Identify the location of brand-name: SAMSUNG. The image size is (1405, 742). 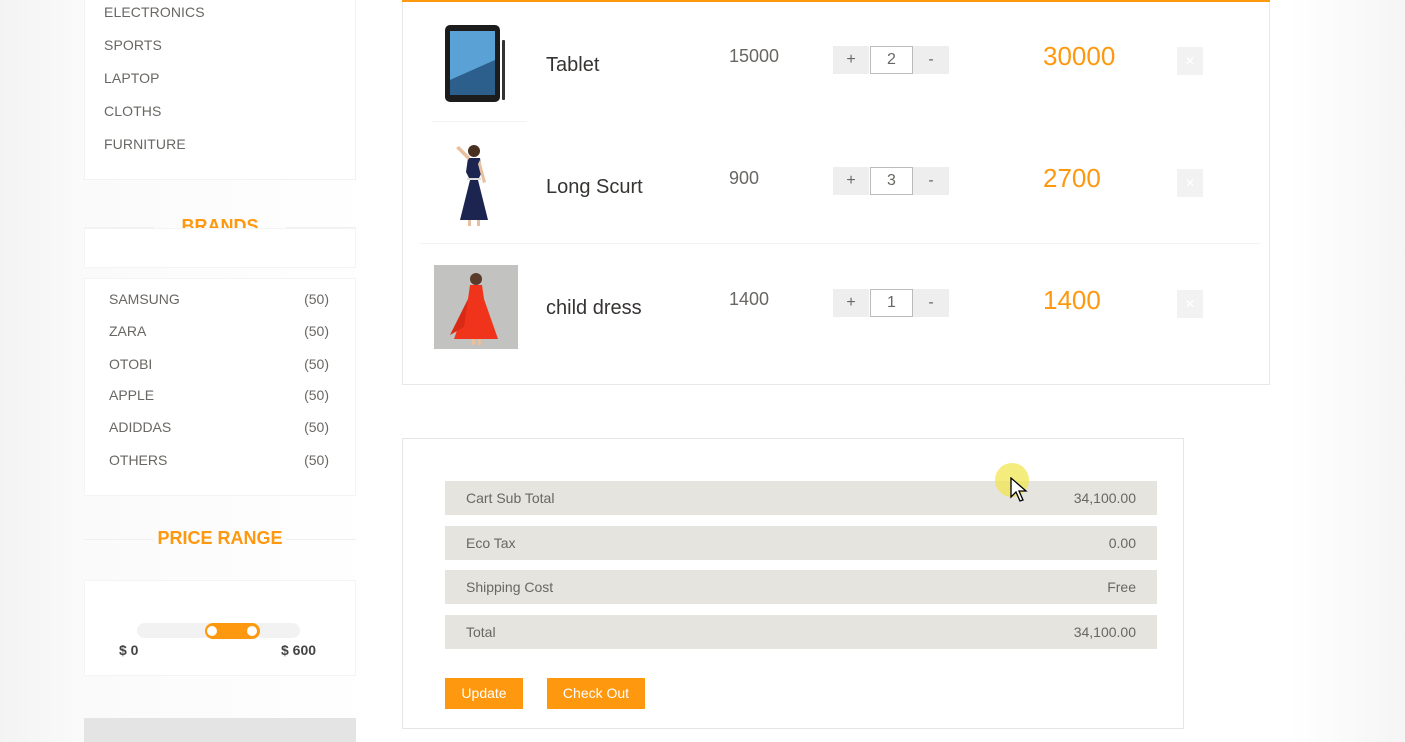
(144, 299).